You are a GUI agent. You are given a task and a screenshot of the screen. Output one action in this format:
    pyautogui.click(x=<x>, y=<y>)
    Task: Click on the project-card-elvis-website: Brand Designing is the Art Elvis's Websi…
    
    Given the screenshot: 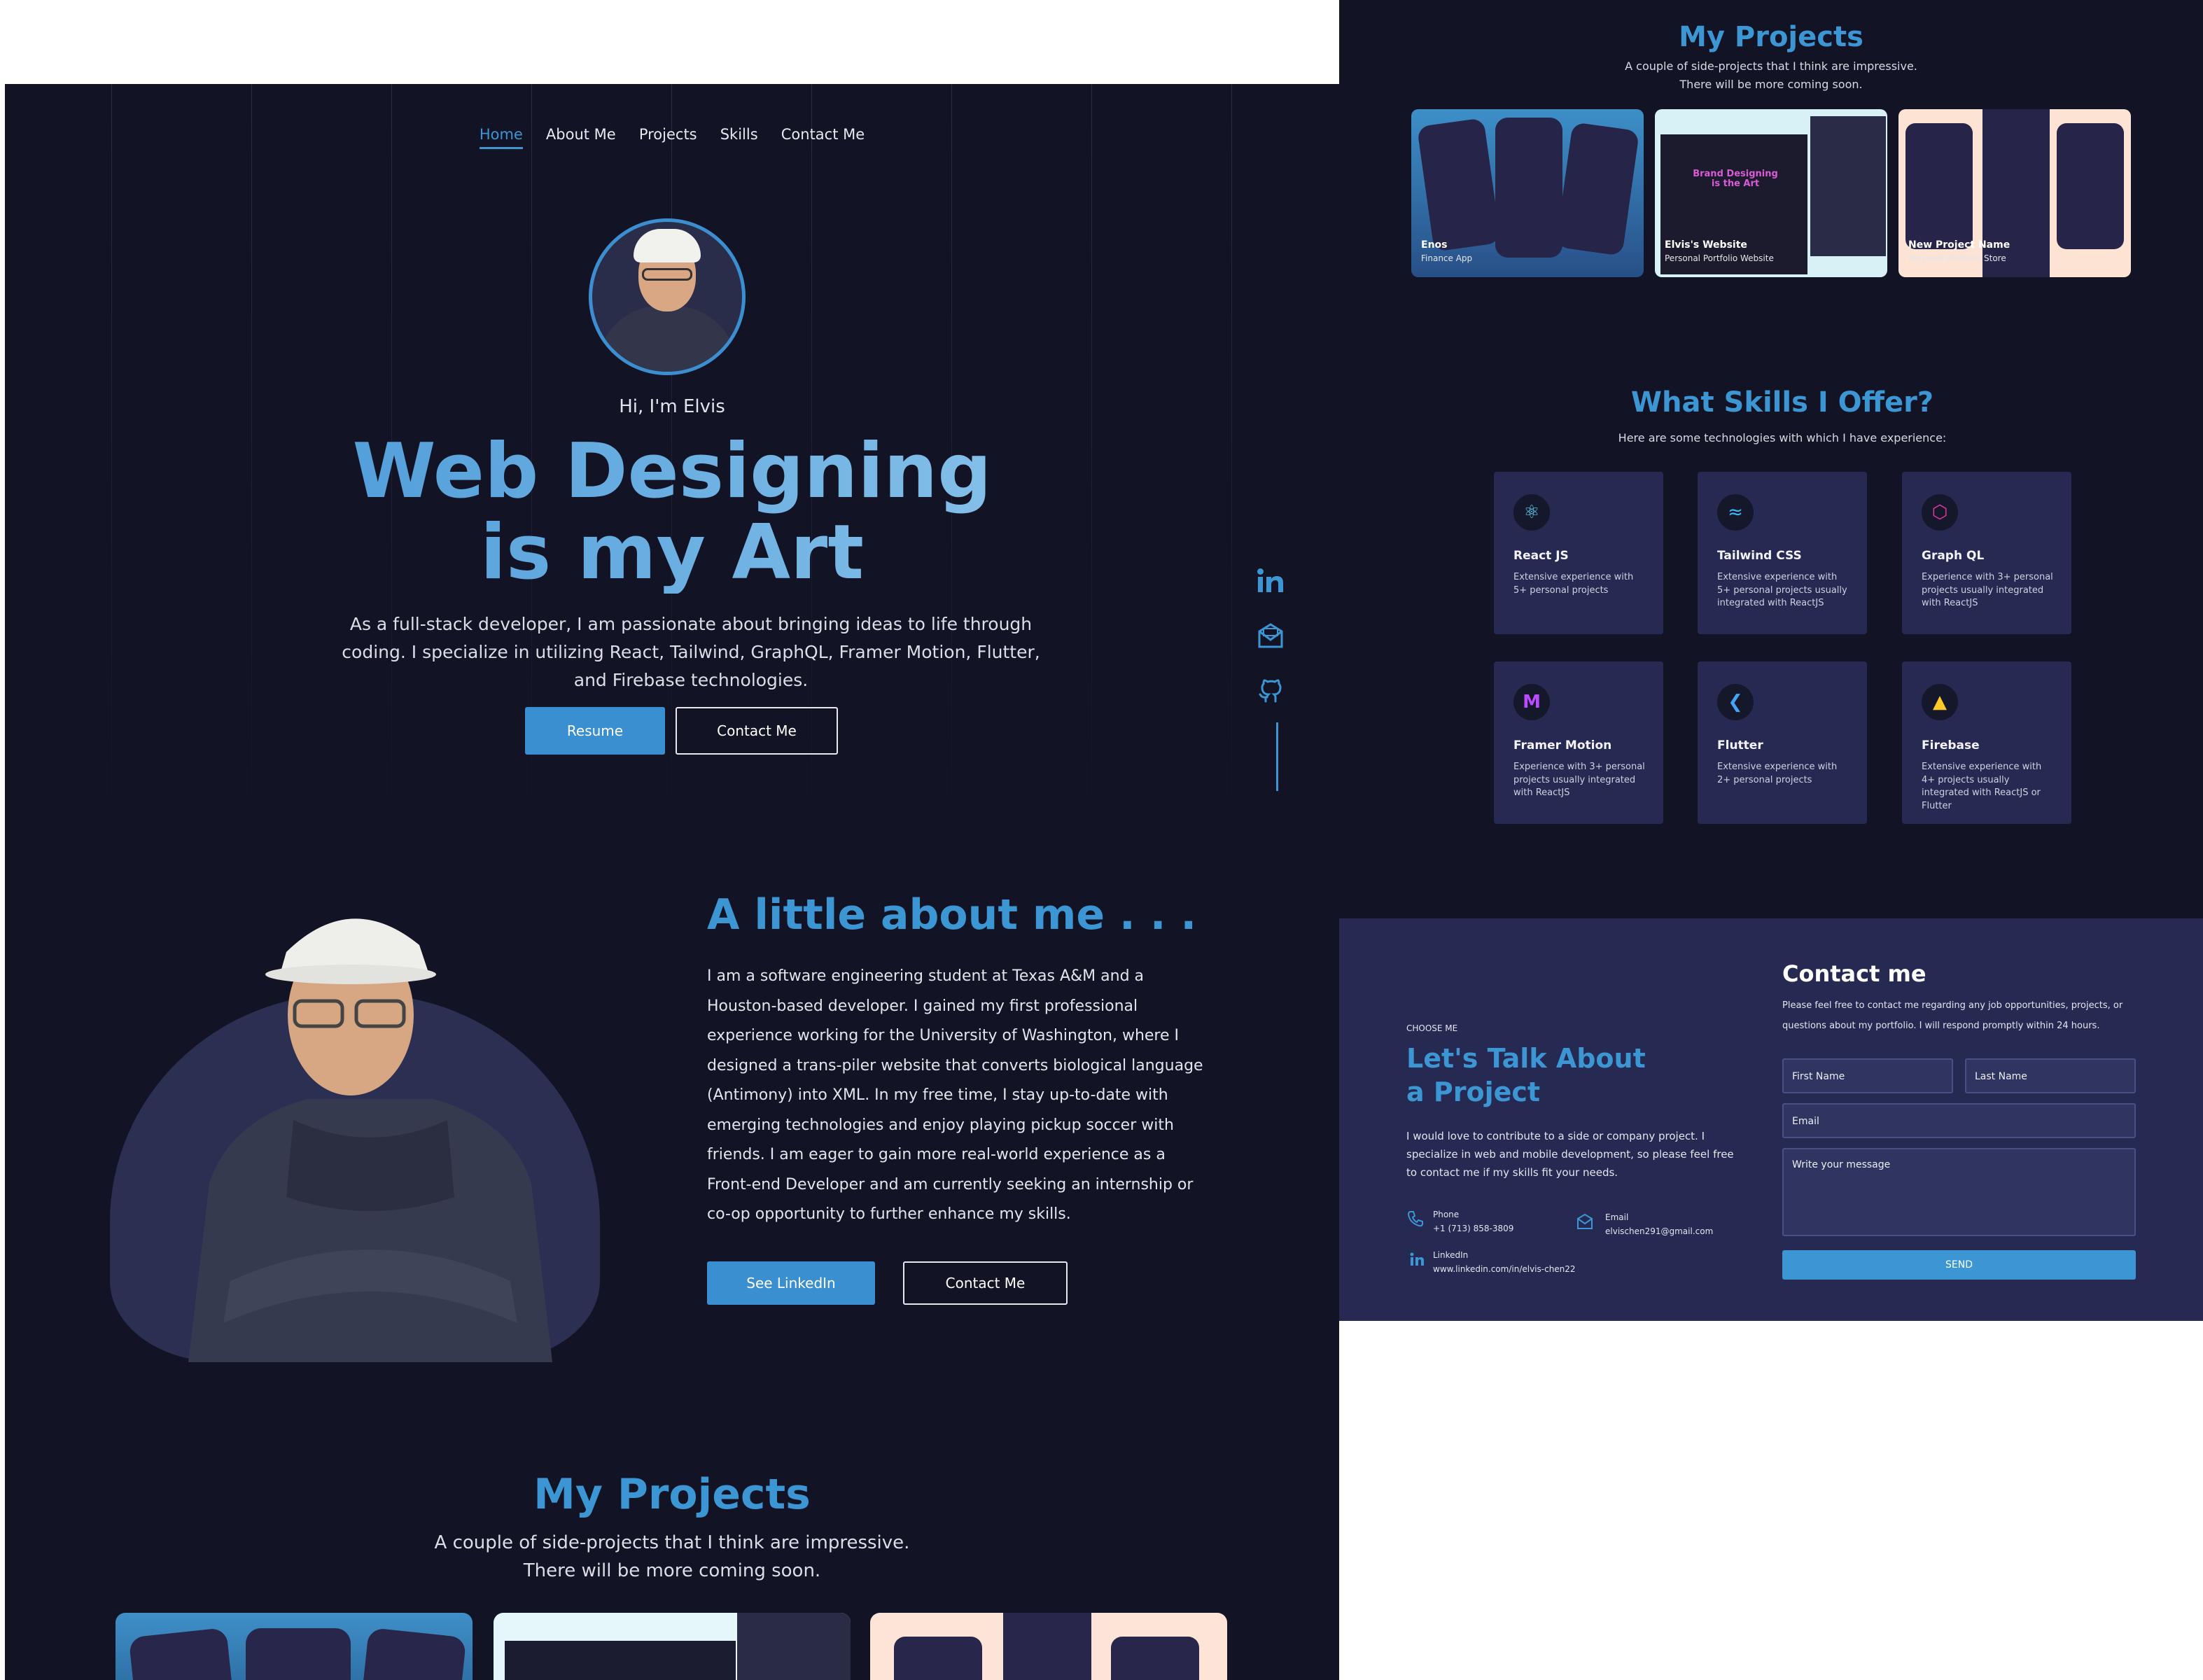 What is the action you would take?
    pyautogui.click(x=1771, y=193)
    